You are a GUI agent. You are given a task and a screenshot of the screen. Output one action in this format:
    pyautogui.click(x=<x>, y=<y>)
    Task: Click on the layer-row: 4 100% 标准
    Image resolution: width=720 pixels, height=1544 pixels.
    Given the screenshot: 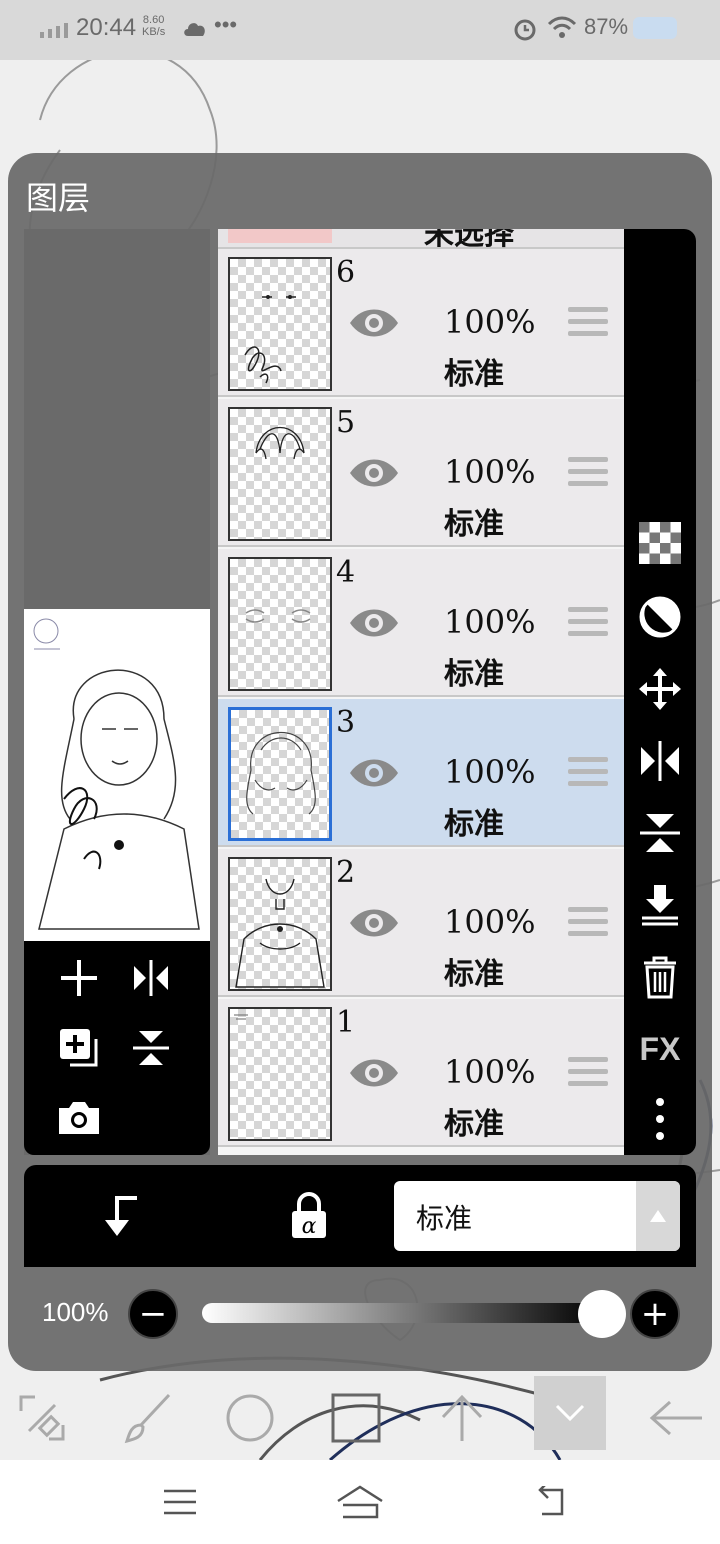 What is the action you would take?
    pyautogui.click(x=421, y=623)
    